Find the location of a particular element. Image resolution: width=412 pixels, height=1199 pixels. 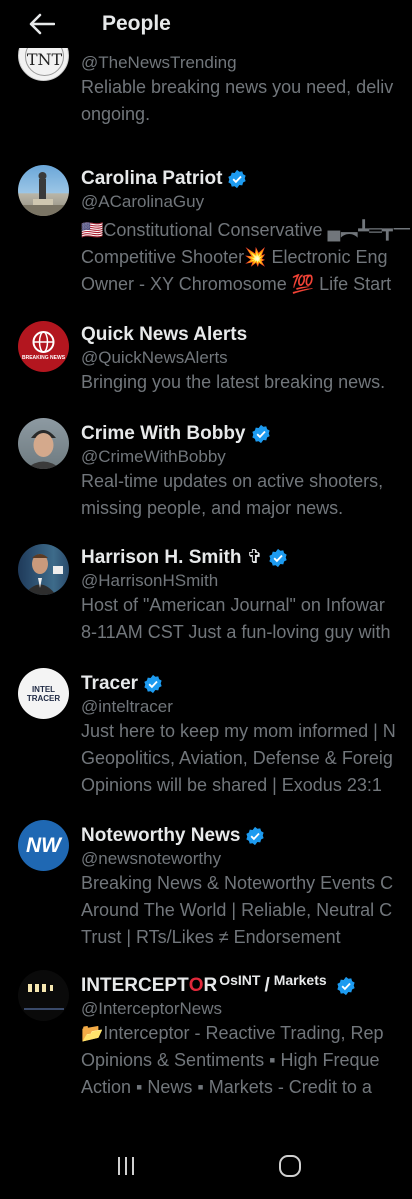

user-bio-line: 📂Interceptor - Reactive Trading, Rep is located at coordinates (232, 1033).